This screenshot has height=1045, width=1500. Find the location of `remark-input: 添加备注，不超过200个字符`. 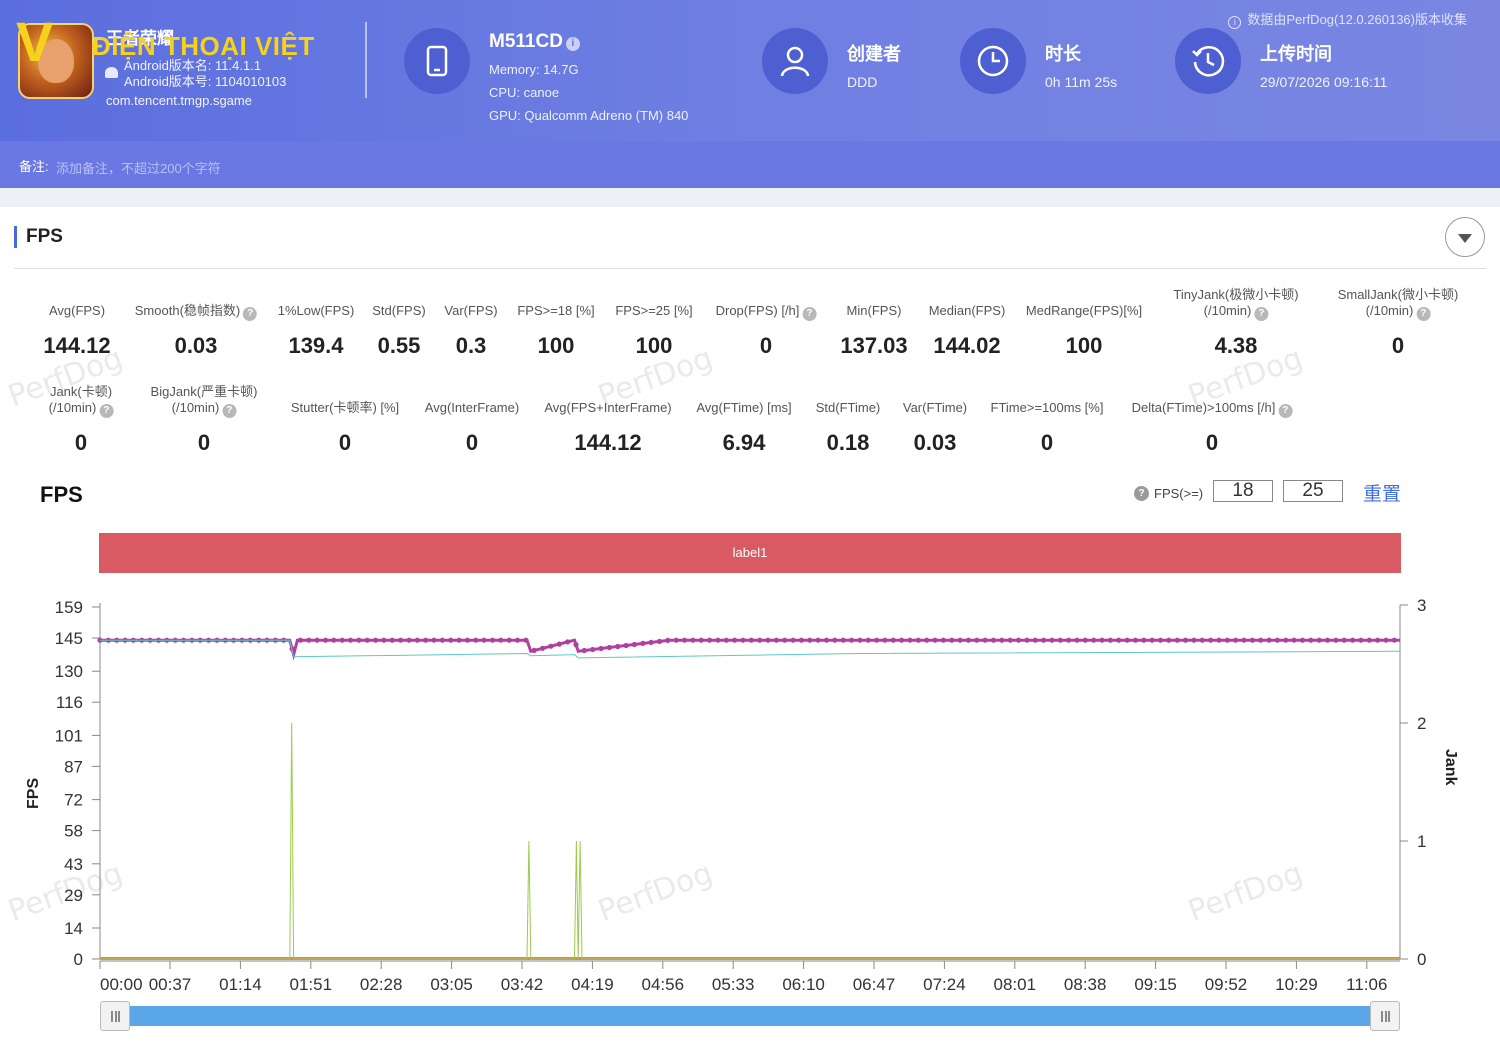

remark-input: 添加备注，不超过200个字符 is located at coordinates (138, 167).